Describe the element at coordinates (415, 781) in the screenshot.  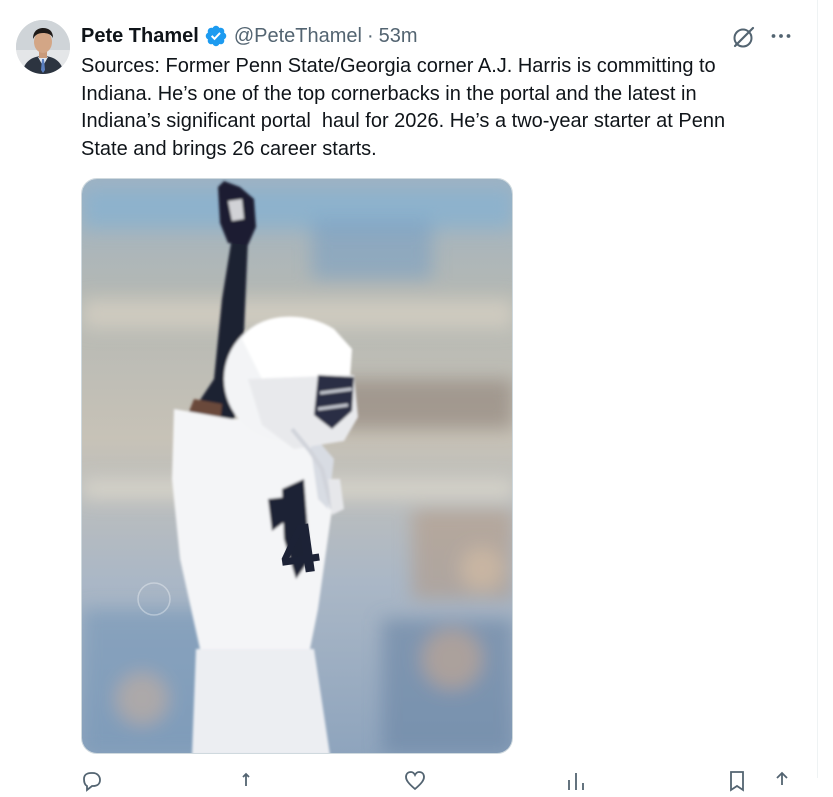
I see `like-icon` at that location.